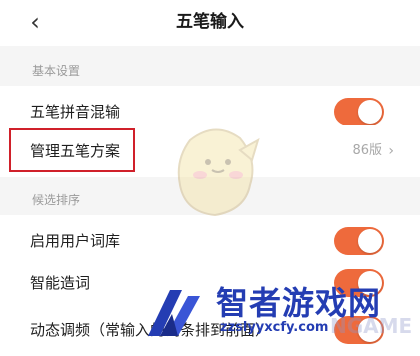 Image resolution: width=420 pixels, height=356 pixels. I want to click on site-logo-icon, so click(174, 313).